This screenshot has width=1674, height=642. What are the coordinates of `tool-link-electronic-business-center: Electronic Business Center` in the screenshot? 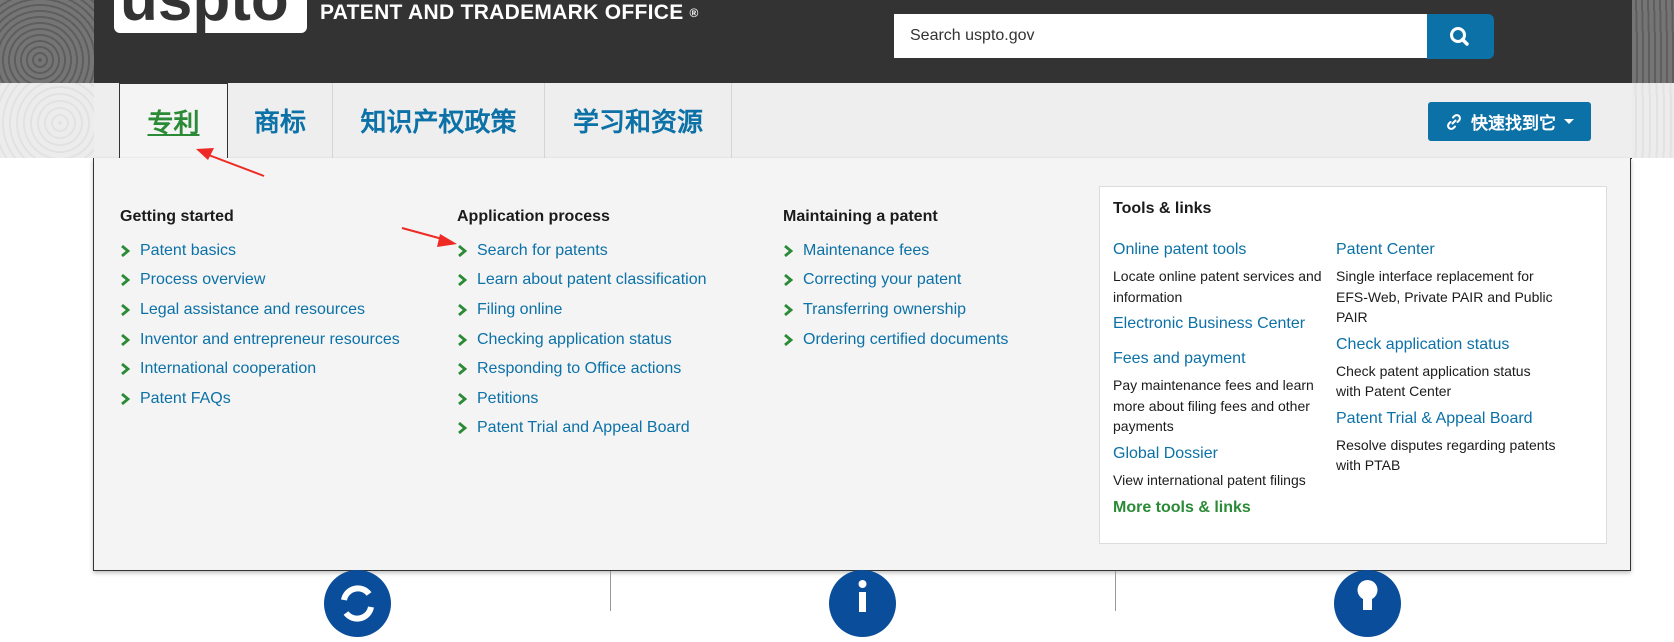 It's located at (1224, 324).